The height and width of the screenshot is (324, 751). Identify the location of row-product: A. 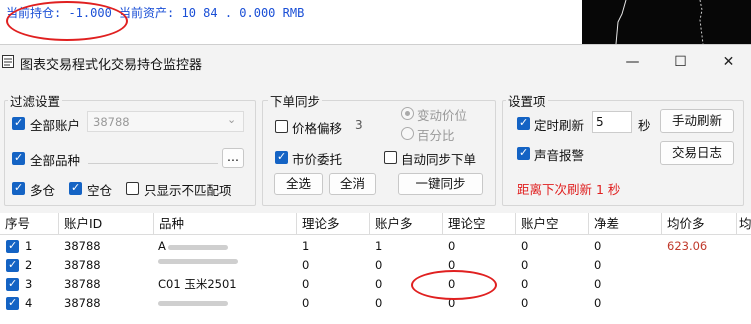
(162, 246).